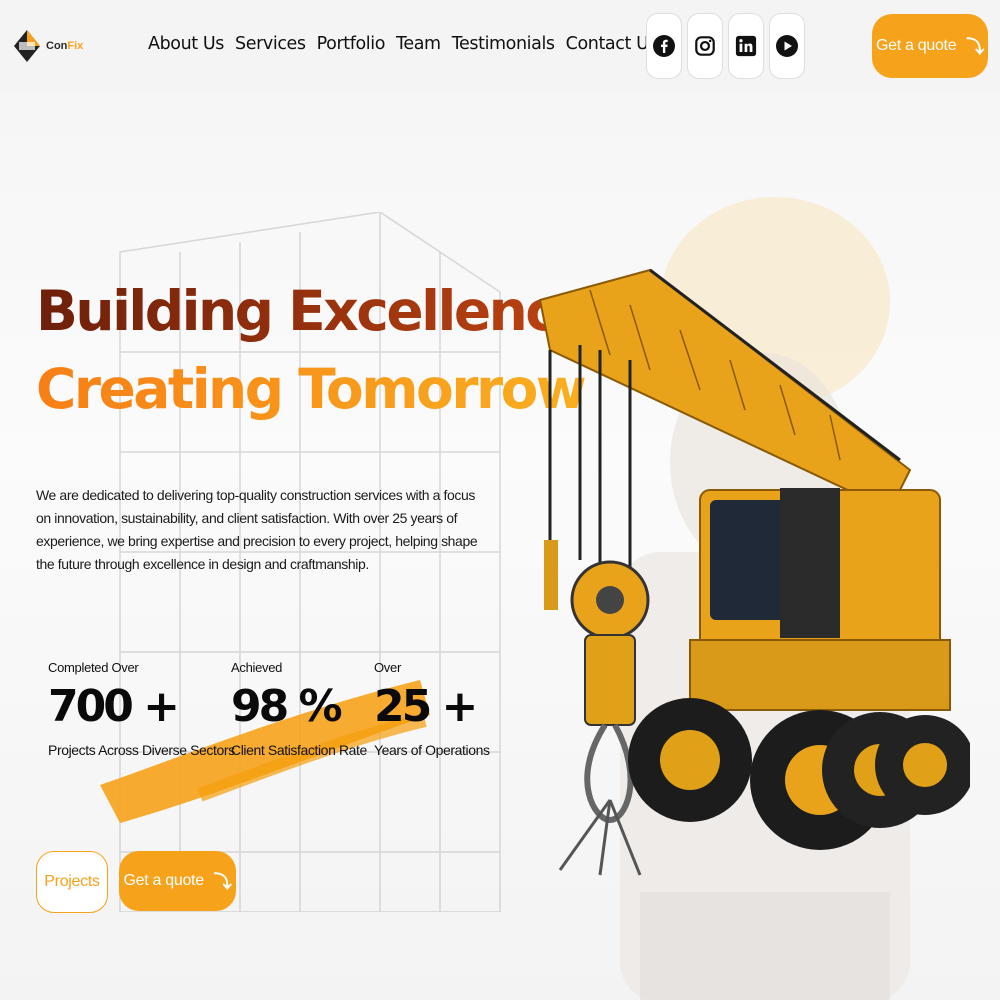  I want to click on stat-satisfaction-value: 98 %, so click(287, 706).